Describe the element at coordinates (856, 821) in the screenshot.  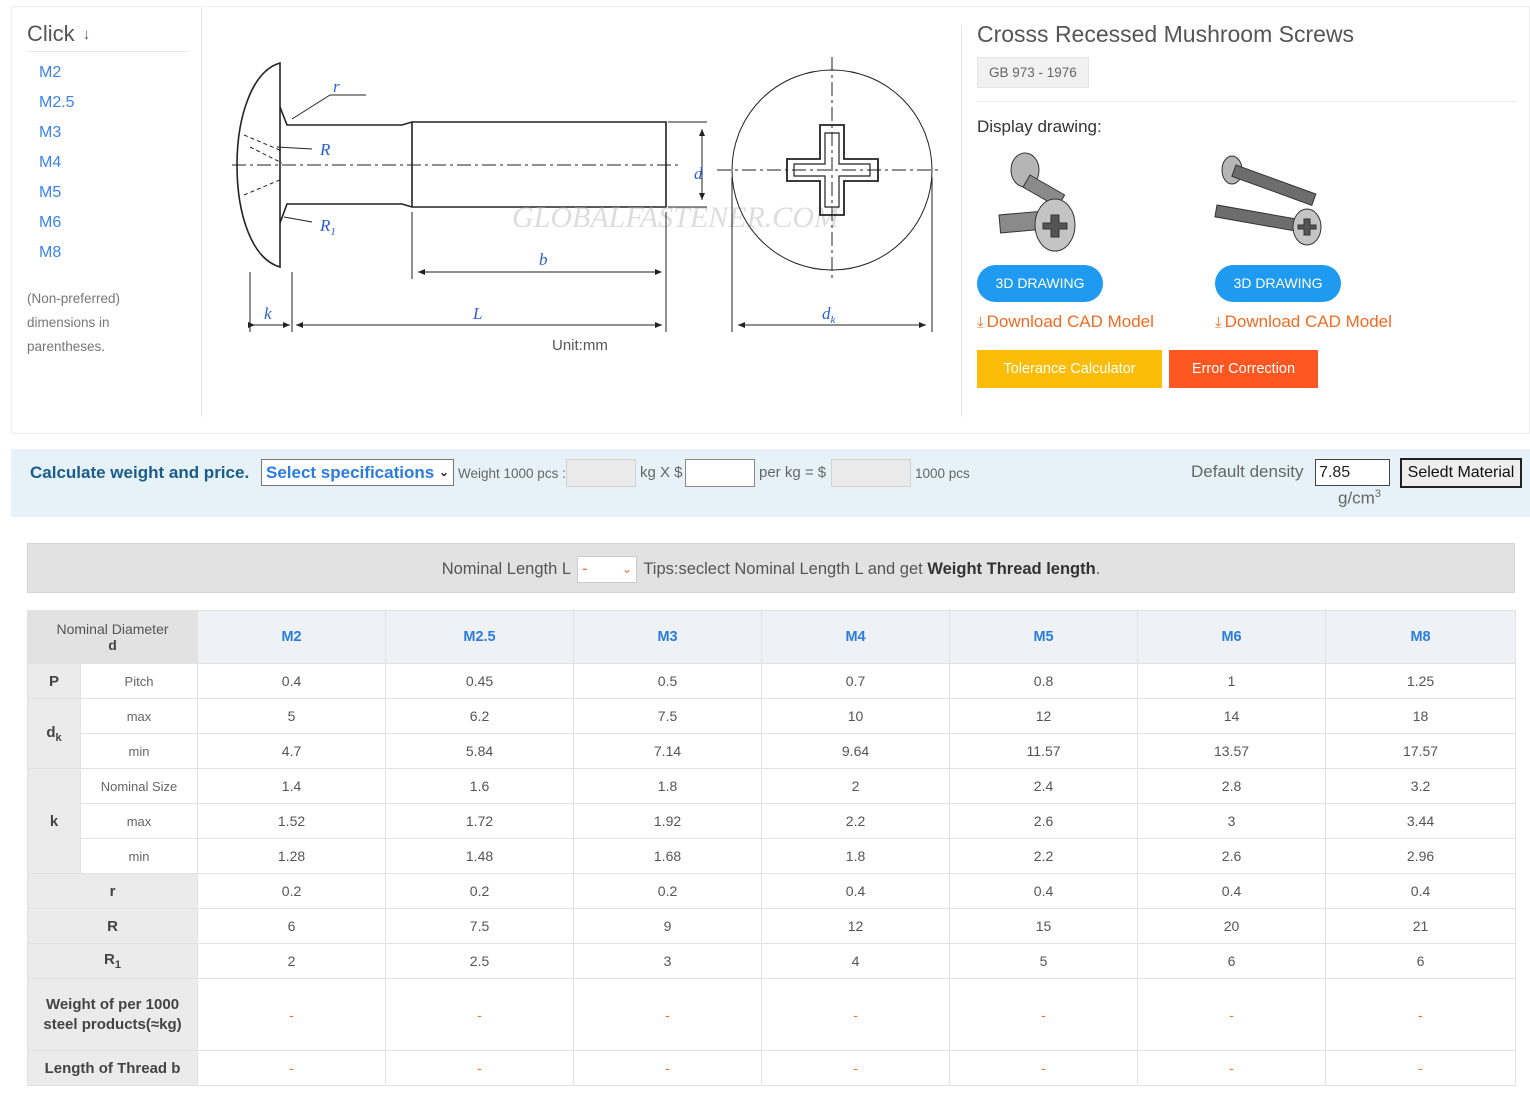
I see `table-cell: 2.2` at that location.